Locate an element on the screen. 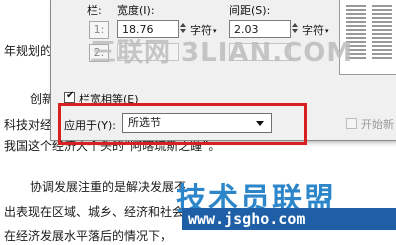 The image size is (396, 245). columns-label: 栏: is located at coordinates (94, 10).